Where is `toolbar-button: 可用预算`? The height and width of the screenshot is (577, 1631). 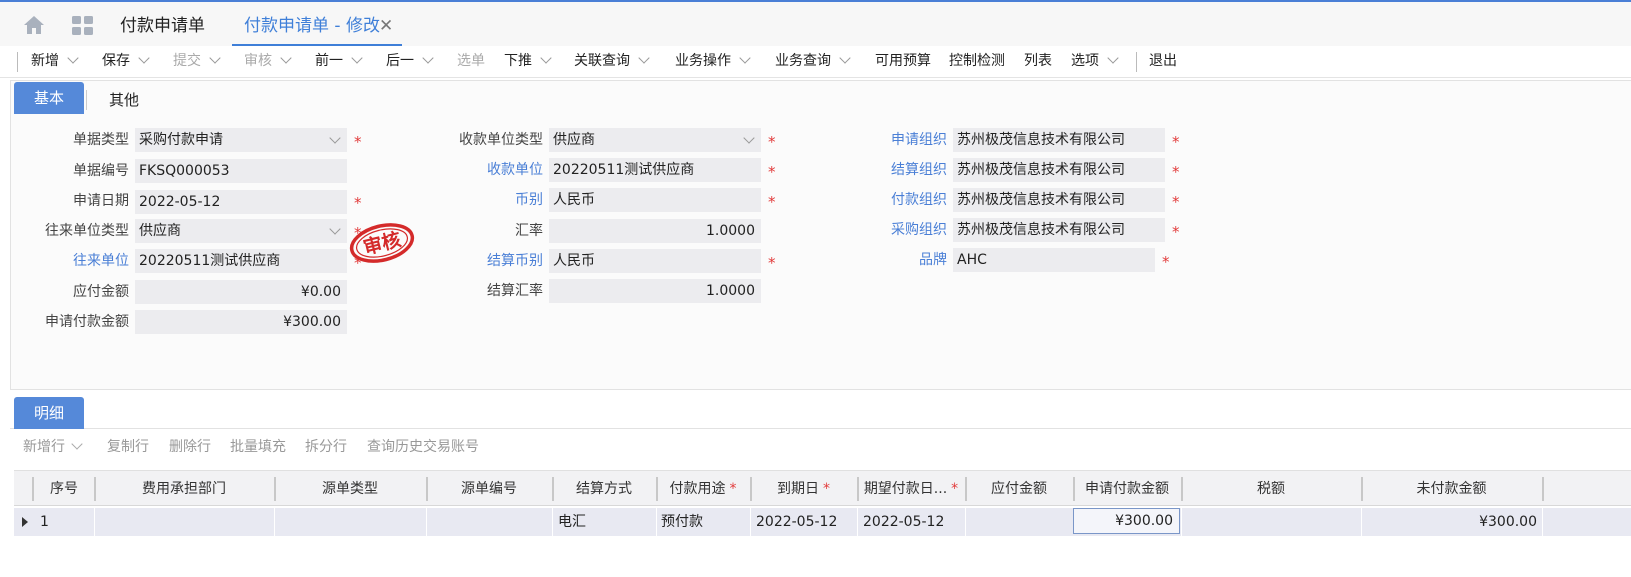 toolbar-button: 可用预算 is located at coordinates (903, 61).